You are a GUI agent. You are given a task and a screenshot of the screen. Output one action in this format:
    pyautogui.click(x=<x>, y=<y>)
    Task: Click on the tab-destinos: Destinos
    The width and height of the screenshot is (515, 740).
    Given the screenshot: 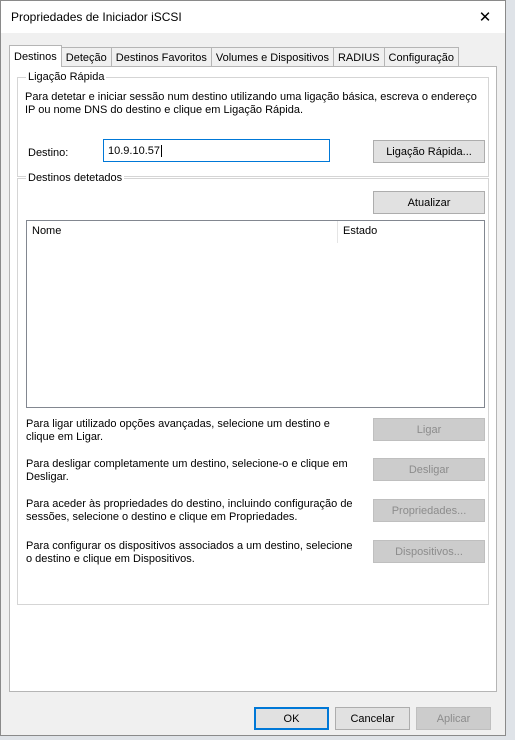 What is the action you would take?
    pyautogui.click(x=35, y=56)
    